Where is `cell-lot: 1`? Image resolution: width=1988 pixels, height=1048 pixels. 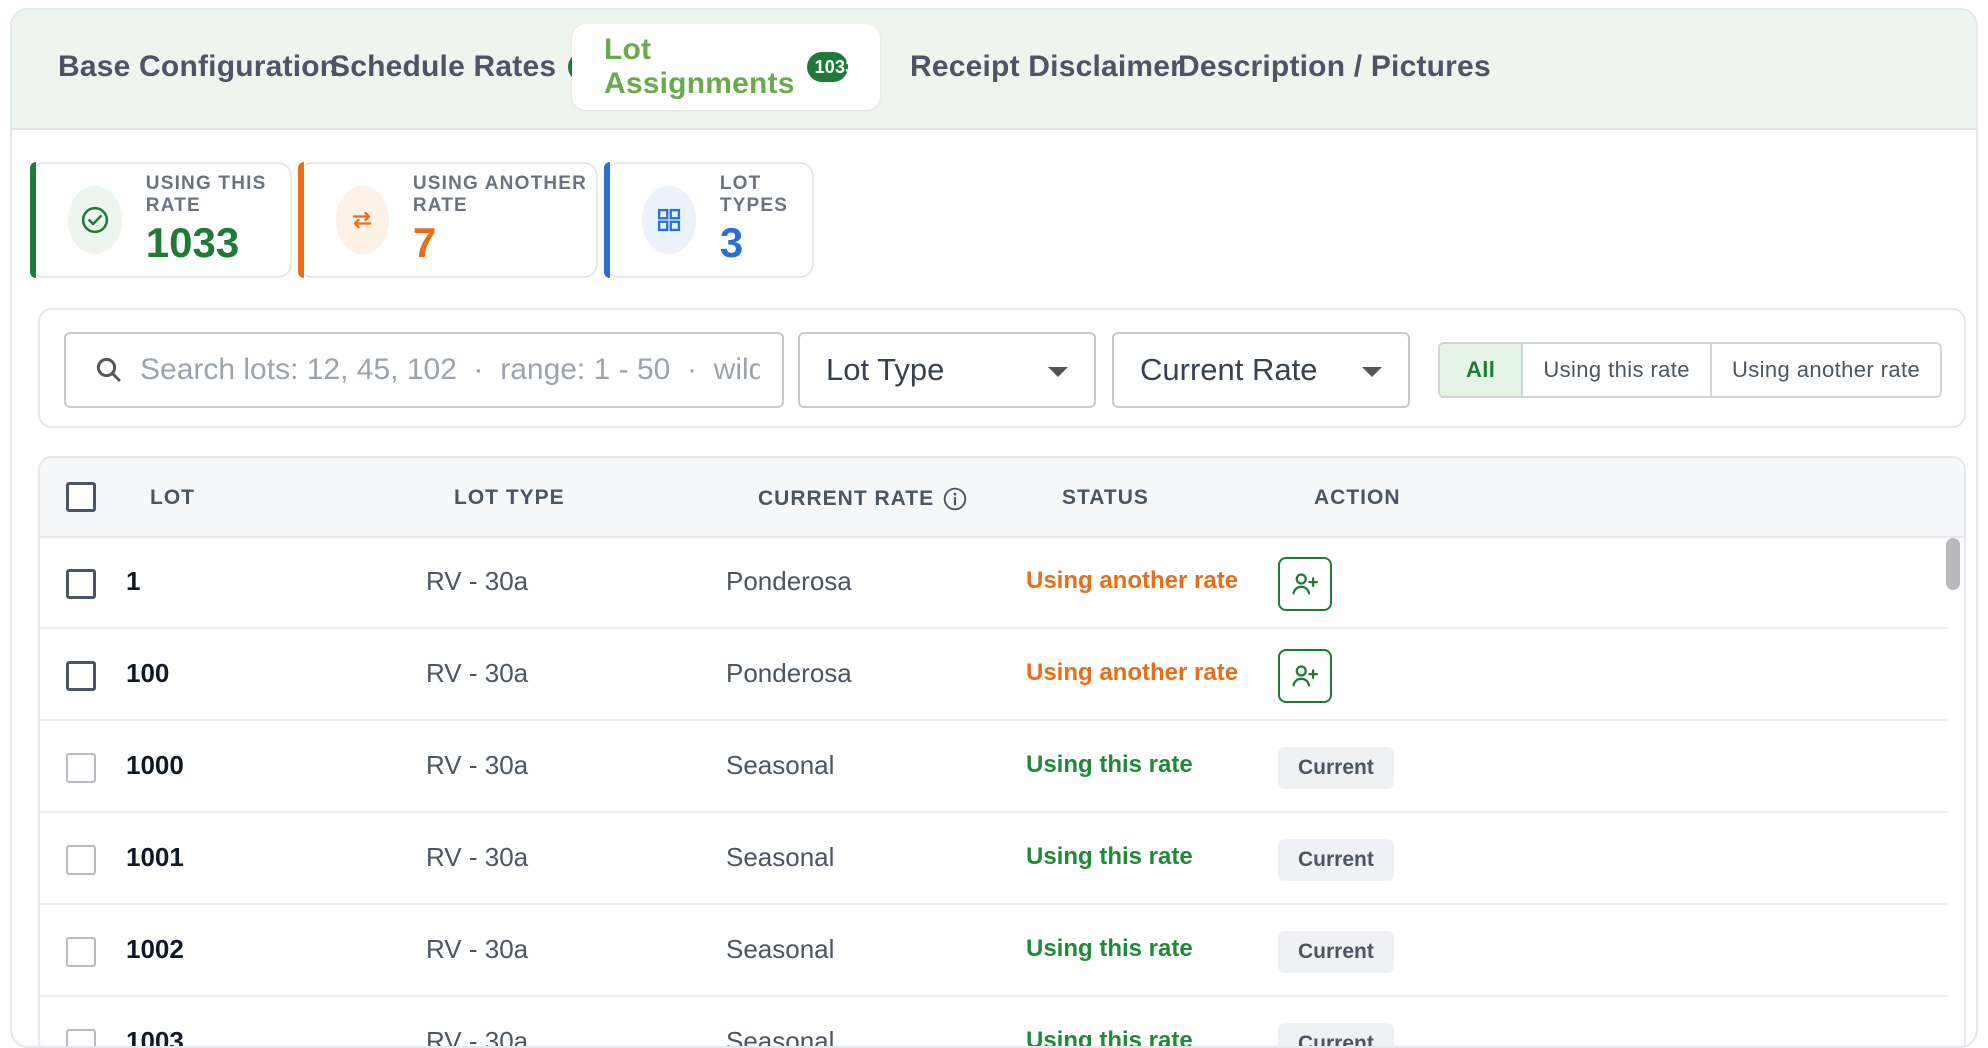
cell-lot: 1 is located at coordinates (133, 581).